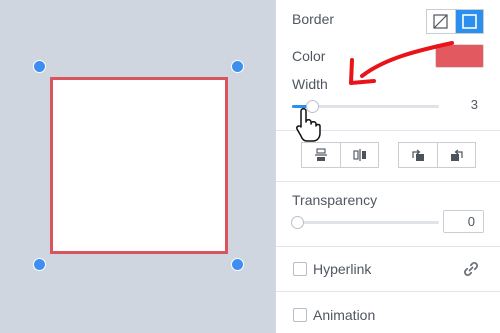  I want to click on transparency-input: 0, so click(463, 221).